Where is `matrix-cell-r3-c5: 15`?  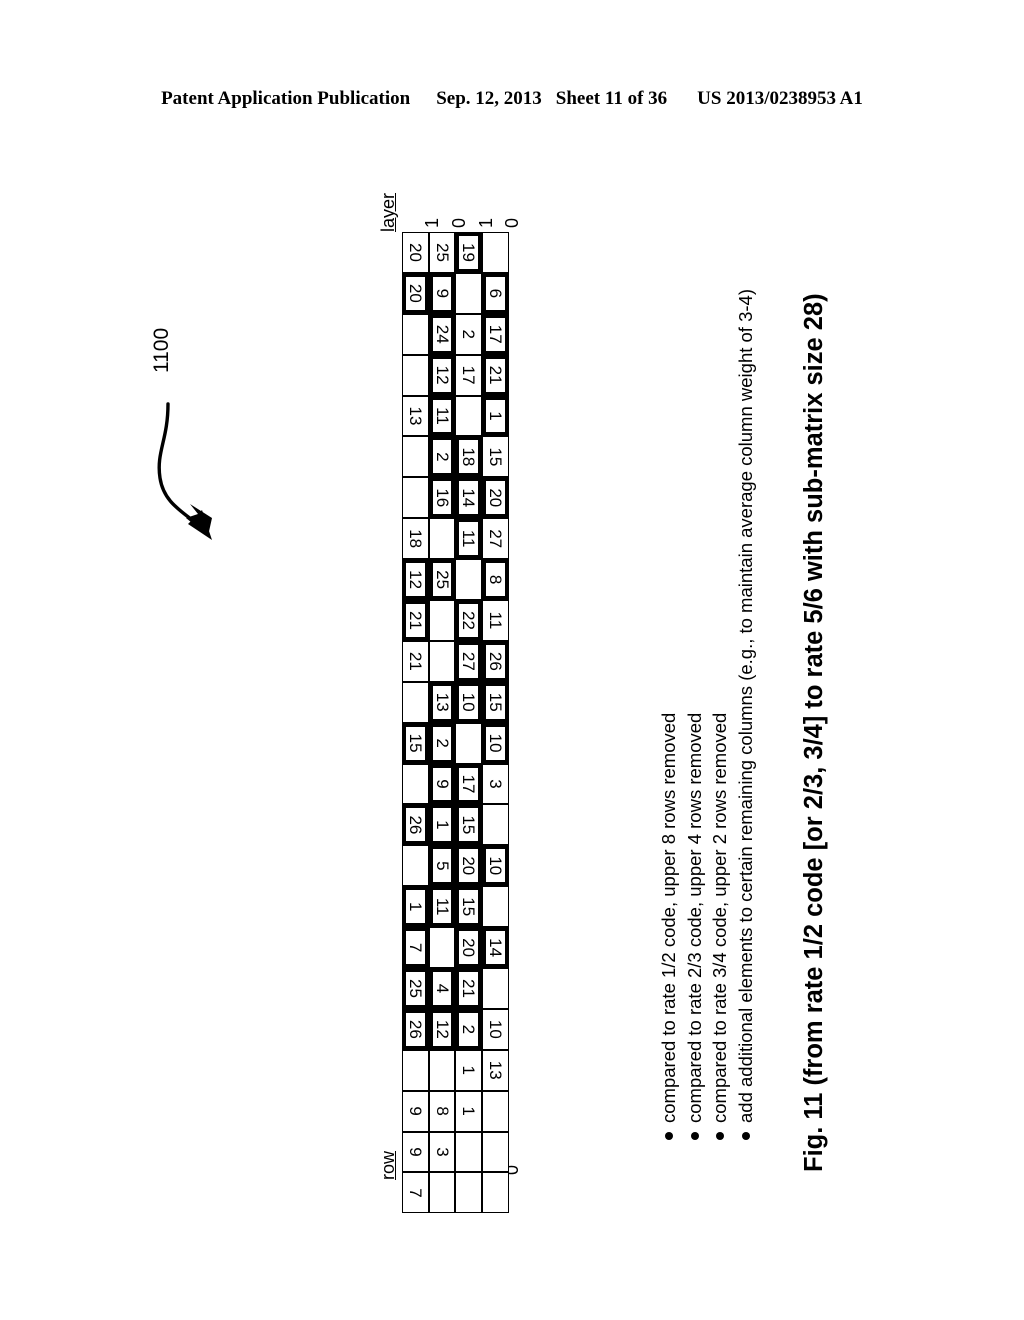
matrix-cell-r3-c5: 15 is located at coordinates (495, 457).